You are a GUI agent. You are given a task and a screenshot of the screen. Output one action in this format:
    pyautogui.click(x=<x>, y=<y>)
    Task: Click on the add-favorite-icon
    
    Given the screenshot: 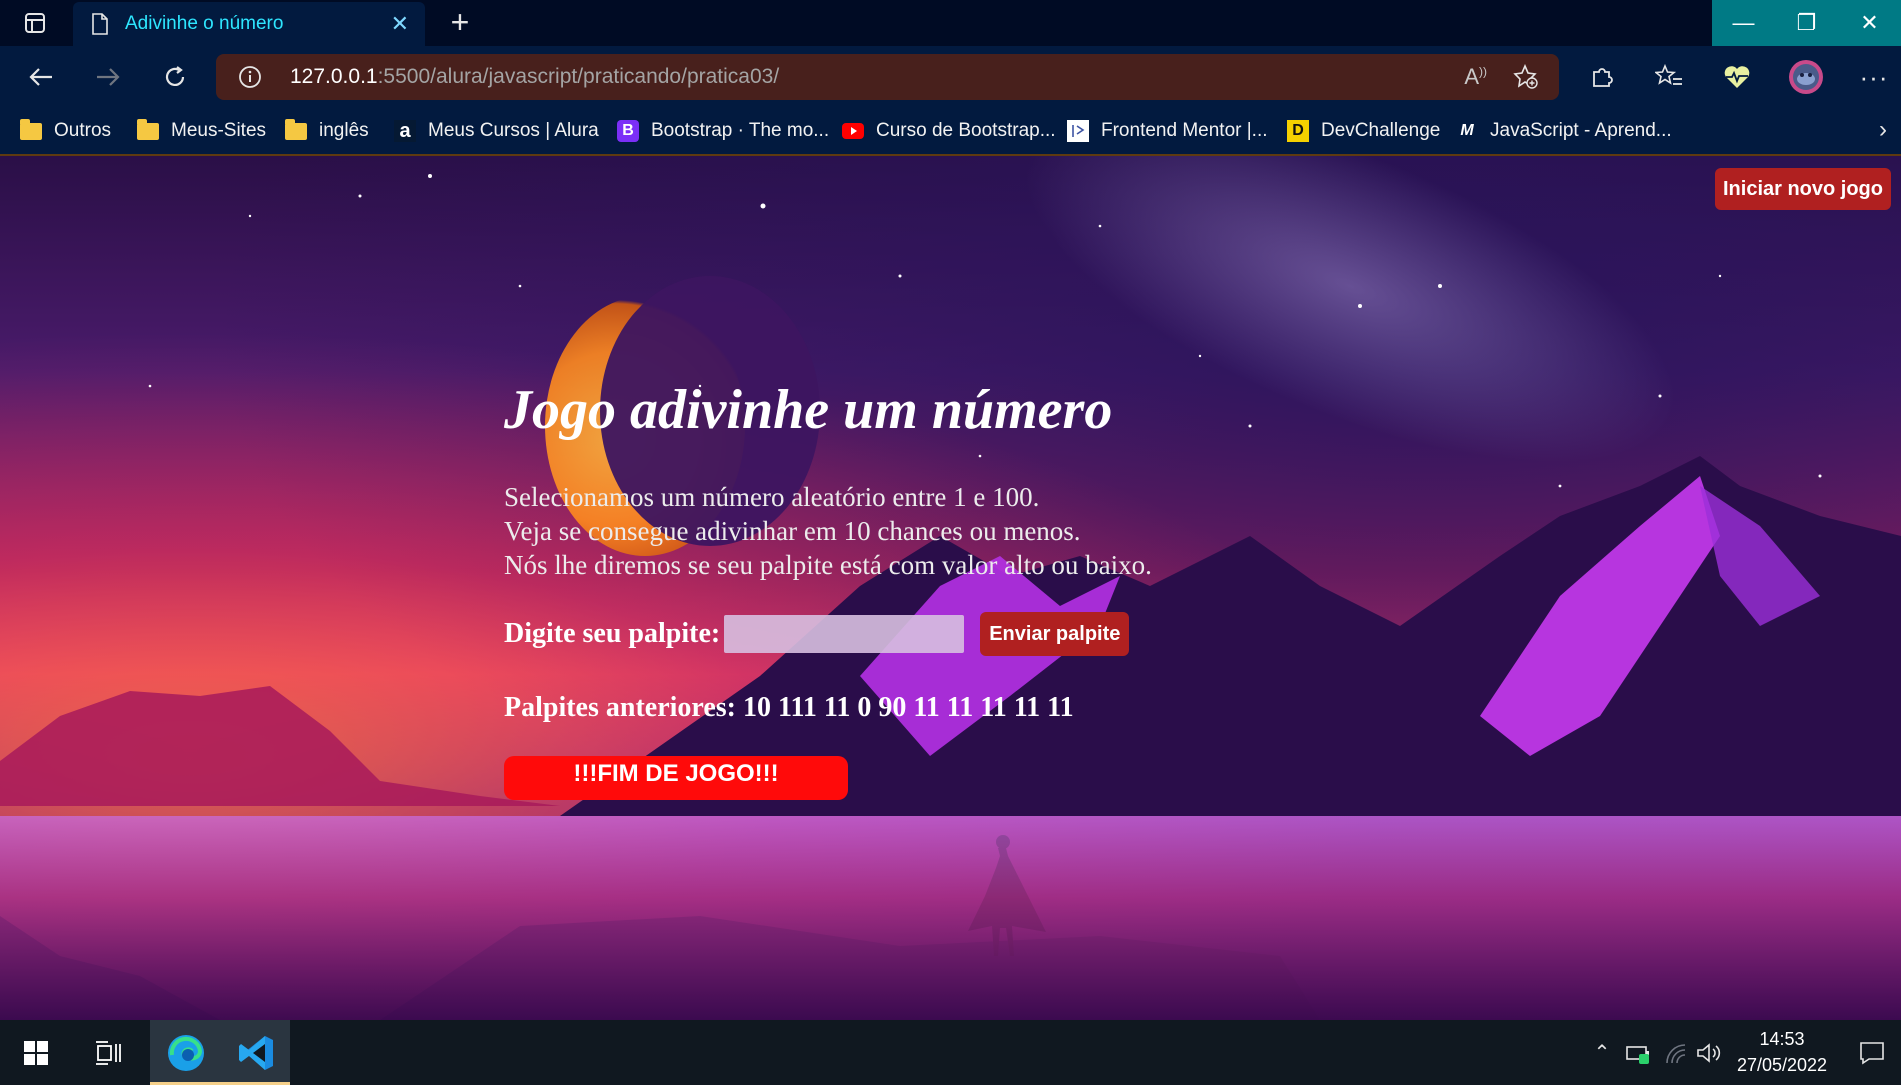 What is the action you would take?
    pyautogui.click(x=1526, y=77)
    